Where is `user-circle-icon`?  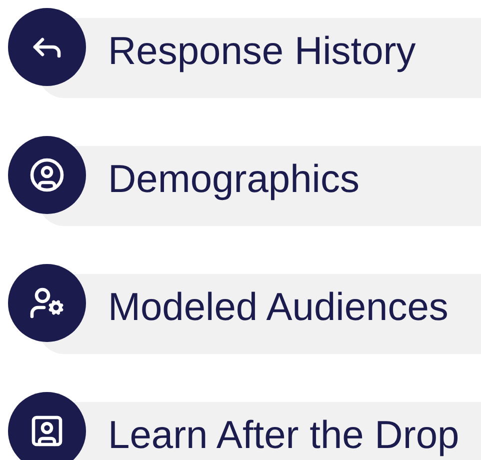
user-circle-icon is located at coordinates (47, 175).